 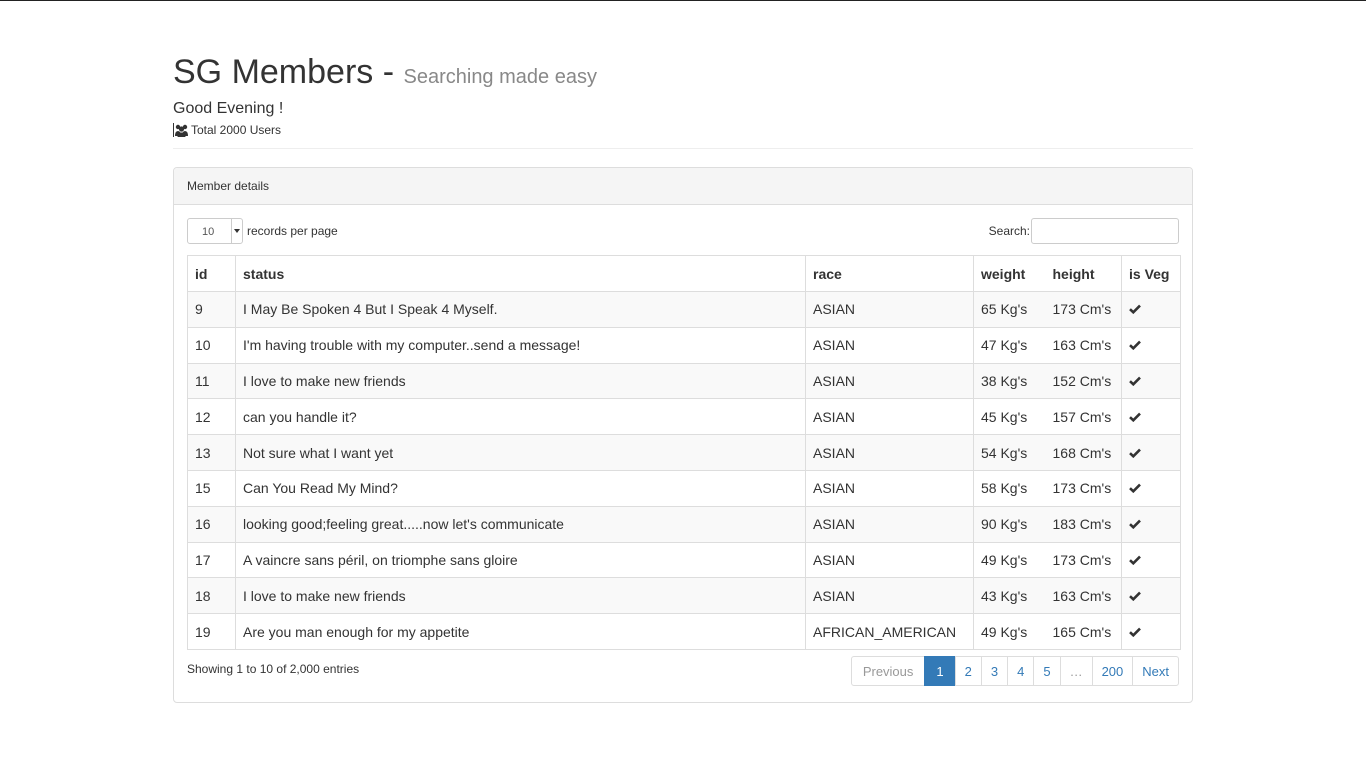 I want to click on cell-height: 163 Cm's, so click(x=1083, y=596).